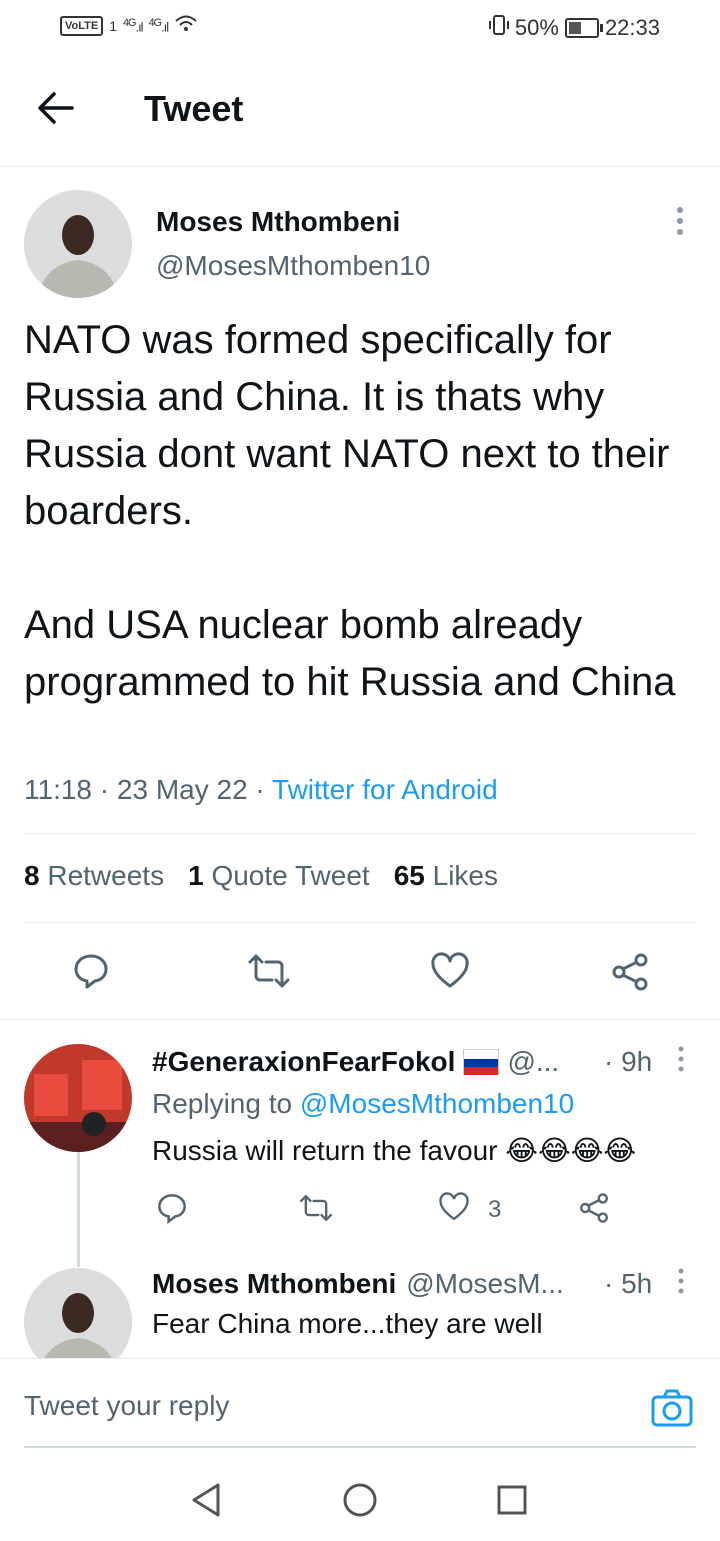 The image size is (720, 1541). What do you see at coordinates (126, 1406) in the screenshot?
I see `reply-input: Tweet your reply` at bounding box center [126, 1406].